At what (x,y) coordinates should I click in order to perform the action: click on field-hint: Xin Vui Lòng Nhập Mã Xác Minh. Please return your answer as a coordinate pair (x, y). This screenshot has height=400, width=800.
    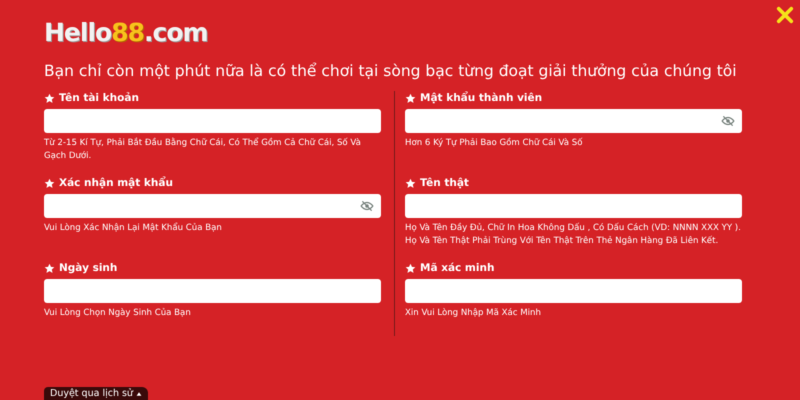
    Looking at the image, I should click on (473, 313).